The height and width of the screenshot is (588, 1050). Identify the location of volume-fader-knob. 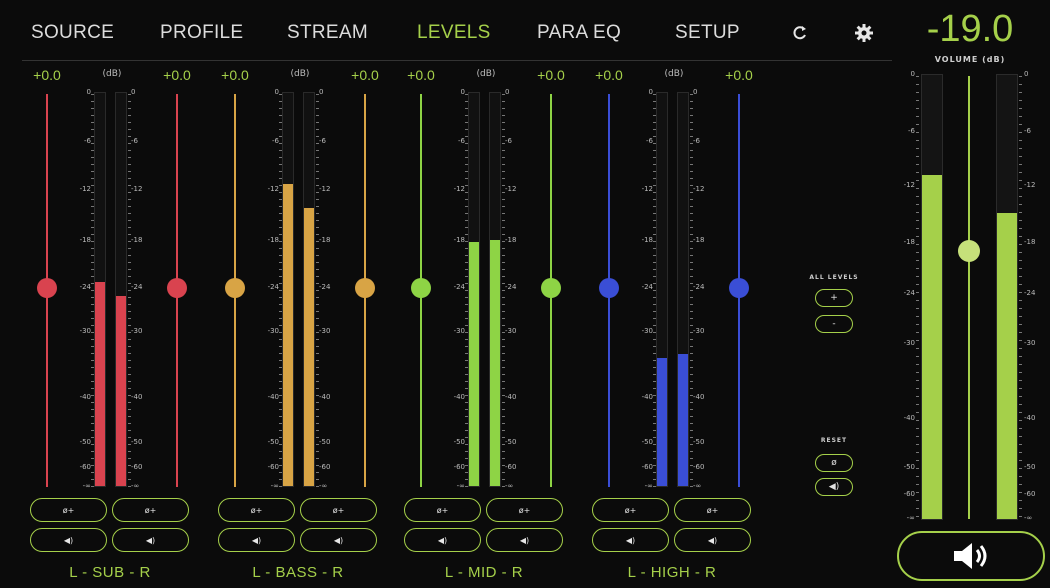
(969, 250).